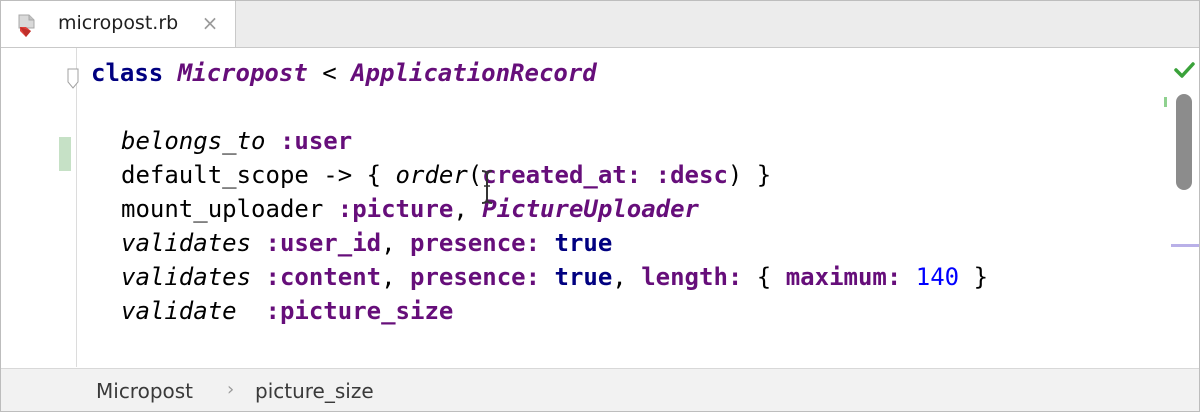  I want to click on tab-title: micropost.rb, so click(118, 23).